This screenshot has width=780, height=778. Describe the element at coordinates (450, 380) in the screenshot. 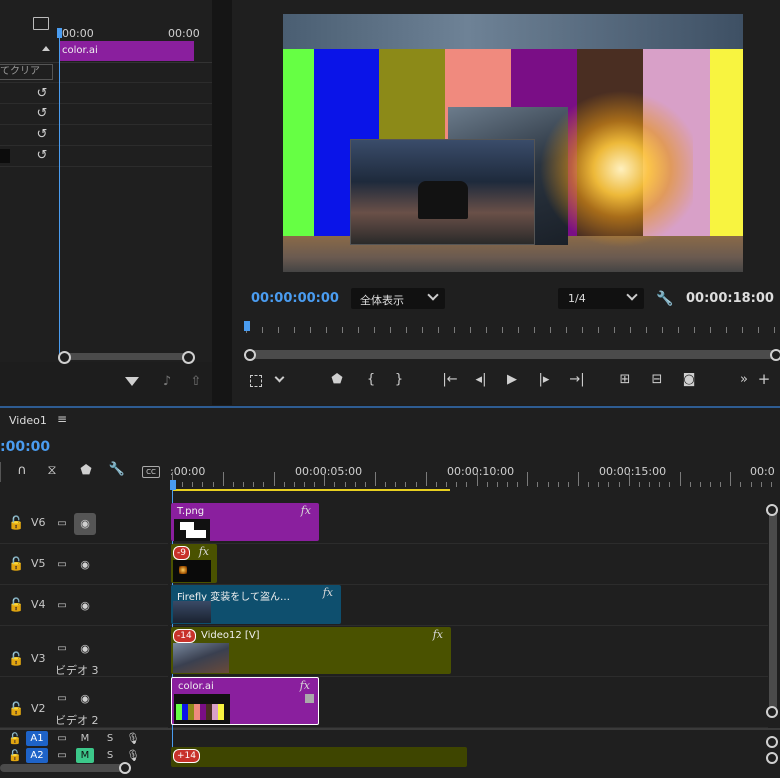

I see `go-to-in-icon: |←` at that location.